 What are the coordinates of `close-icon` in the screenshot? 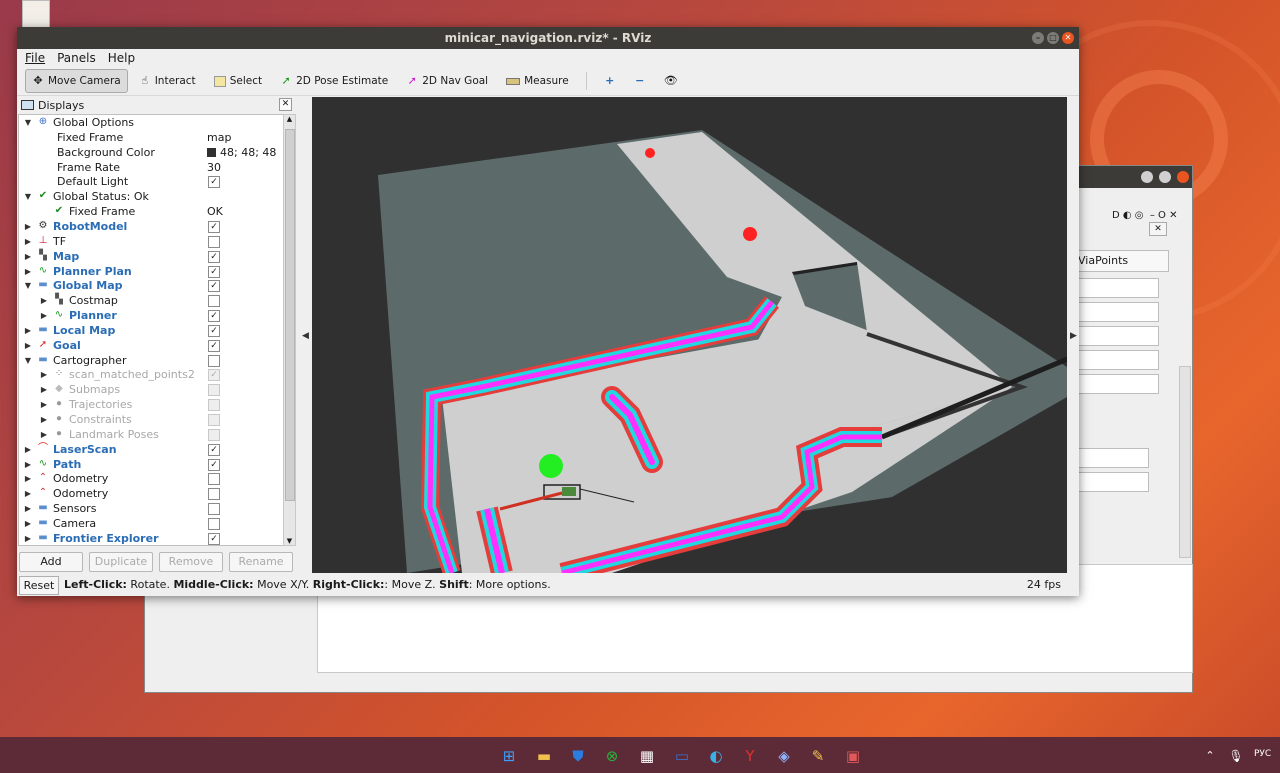 It's located at (1183, 177).